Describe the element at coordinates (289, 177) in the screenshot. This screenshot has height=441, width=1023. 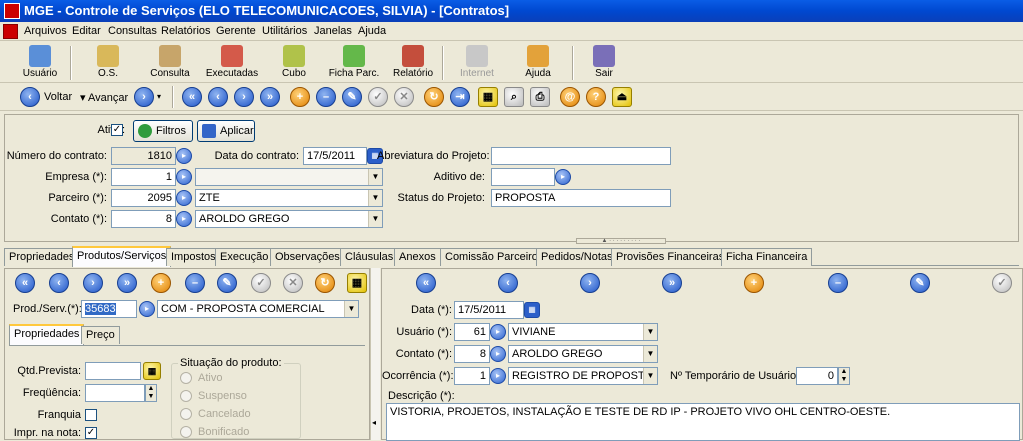
I see `empresa-name-dropdown: ▼` at that location.